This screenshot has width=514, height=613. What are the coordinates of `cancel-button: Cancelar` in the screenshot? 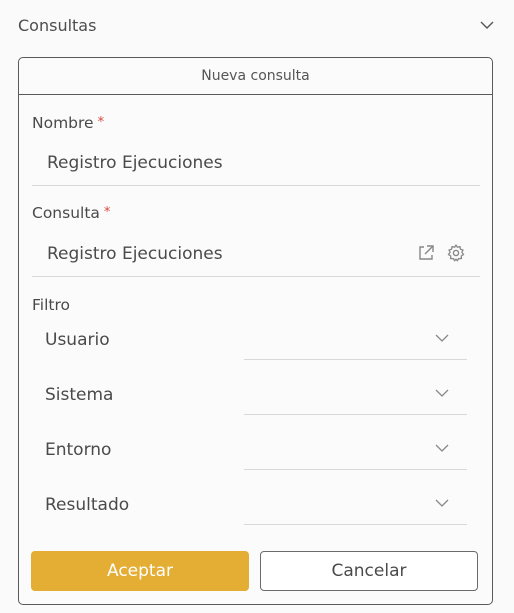 It's located at (369, 571).